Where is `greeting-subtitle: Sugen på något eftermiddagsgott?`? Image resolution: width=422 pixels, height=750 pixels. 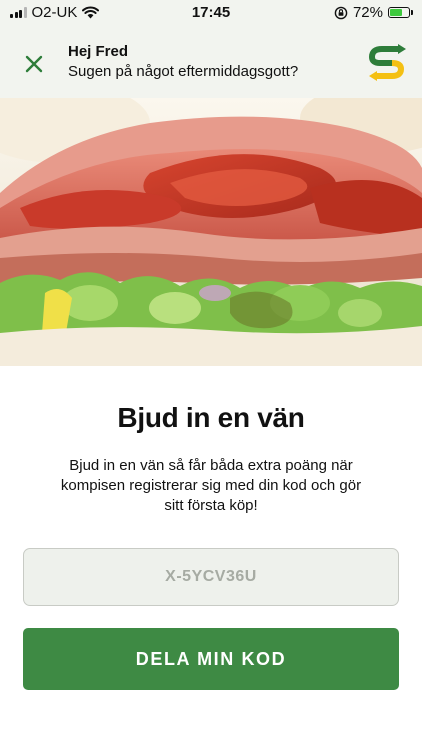 greeting-subtitle: Sugen på något eftermiddagsgott? is located at coordinates (183, 71).